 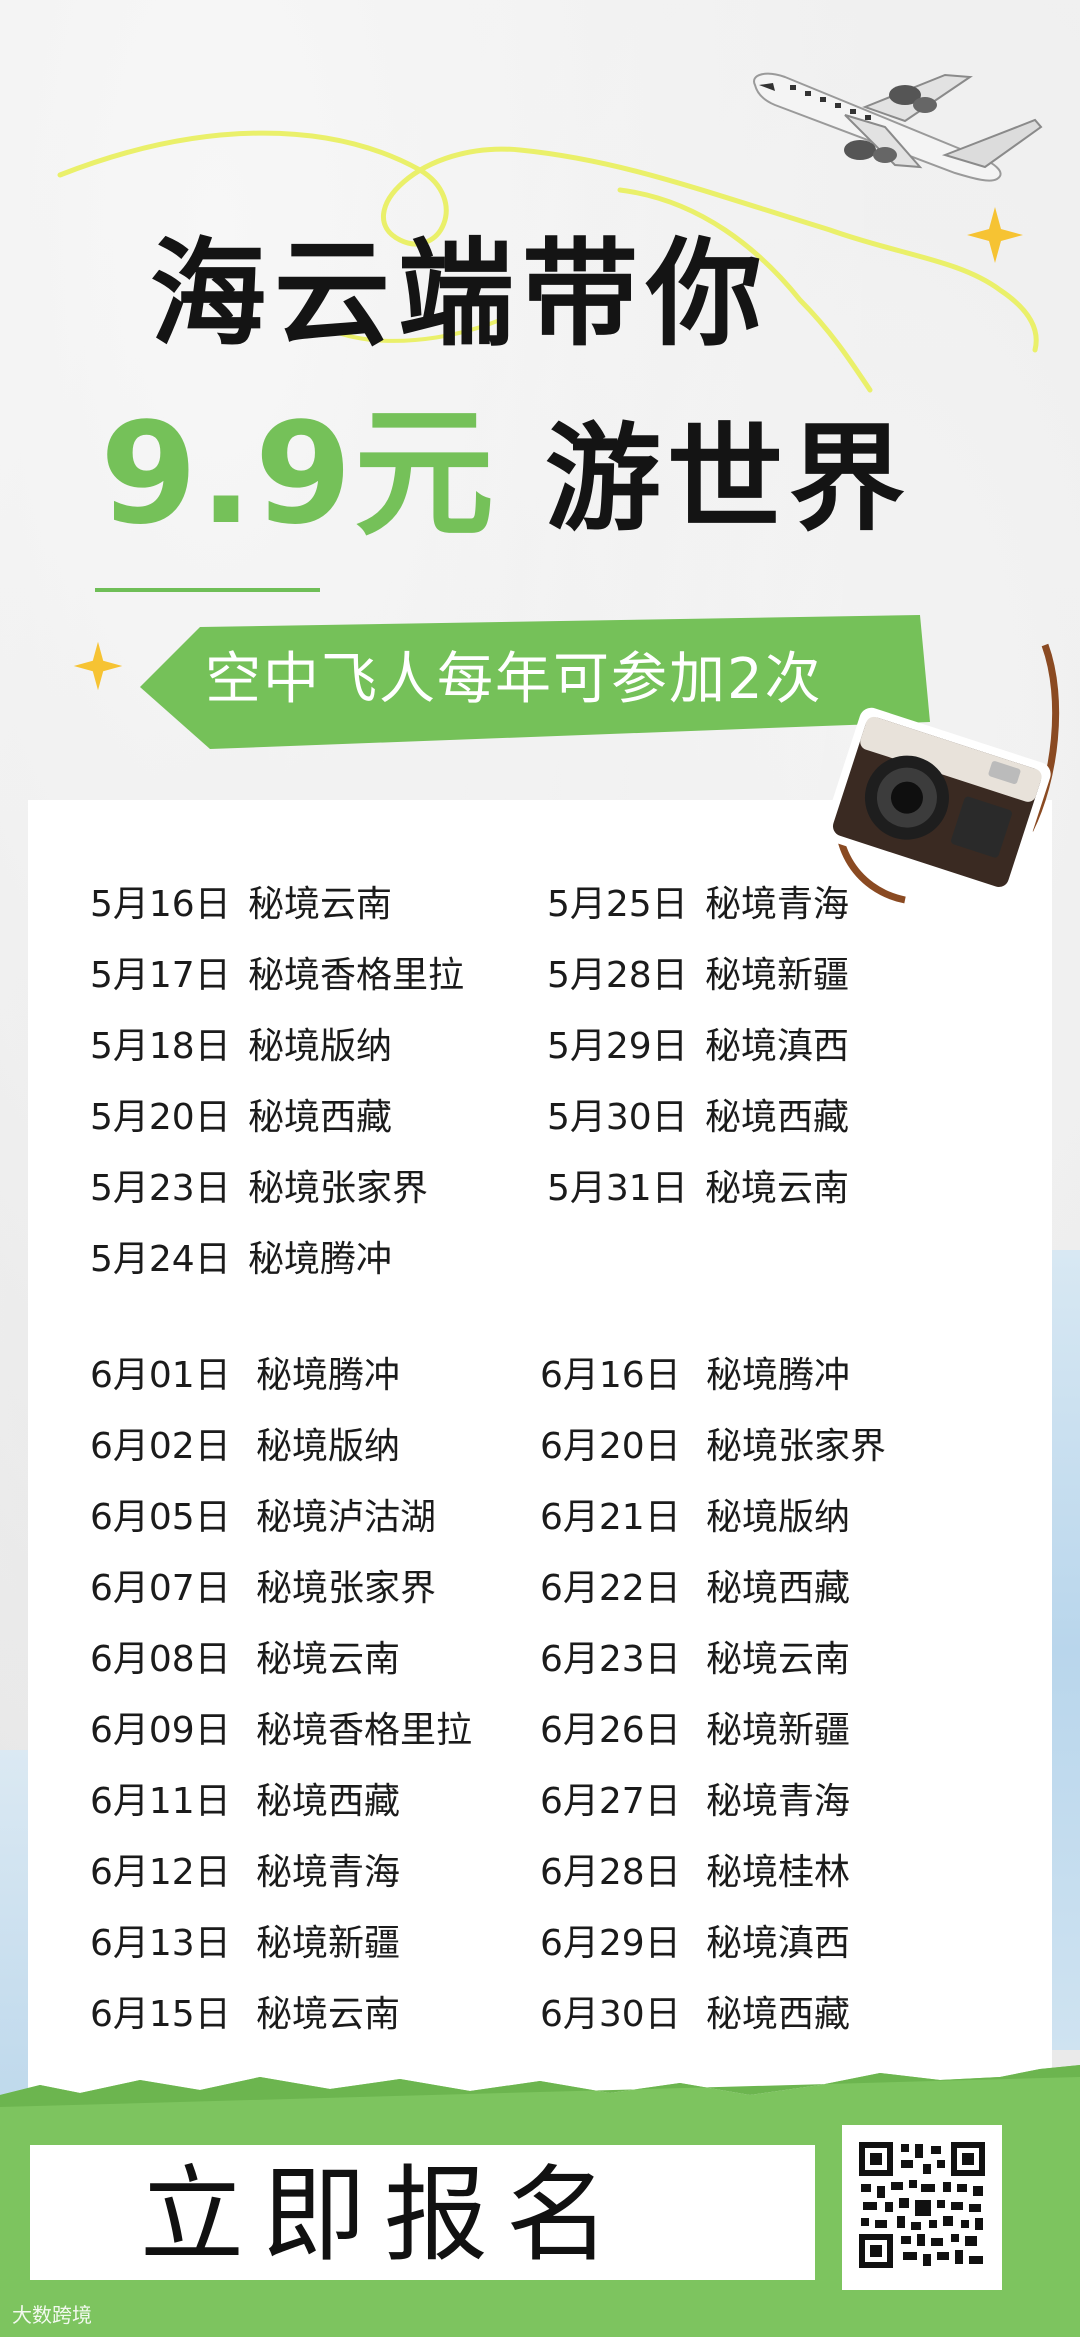 I want to click on schedule-place: 秘境泸沽湖, so click(x=346, y=1517).